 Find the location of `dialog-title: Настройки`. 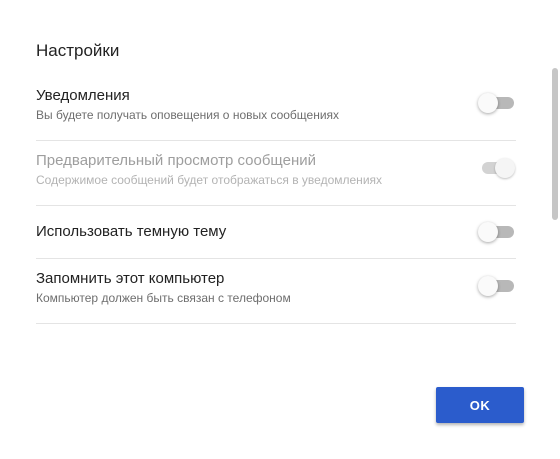

dialog-title: Настройки is located at coordinates (78, 50).